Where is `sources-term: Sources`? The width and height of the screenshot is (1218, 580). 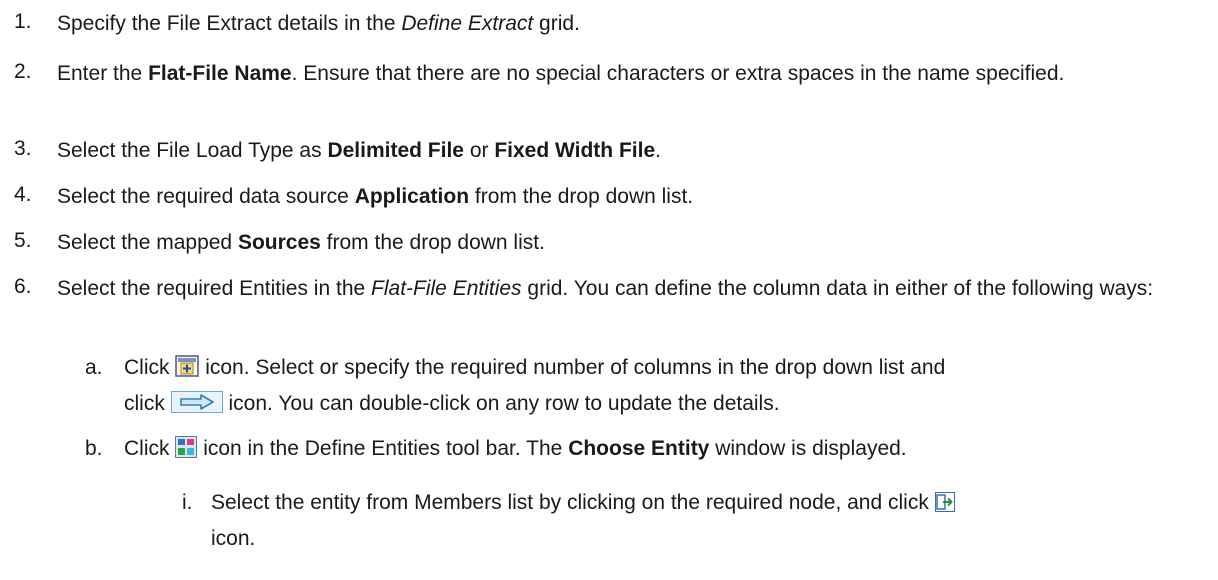
sources-term: Sources is located at coordinates (279, 242).